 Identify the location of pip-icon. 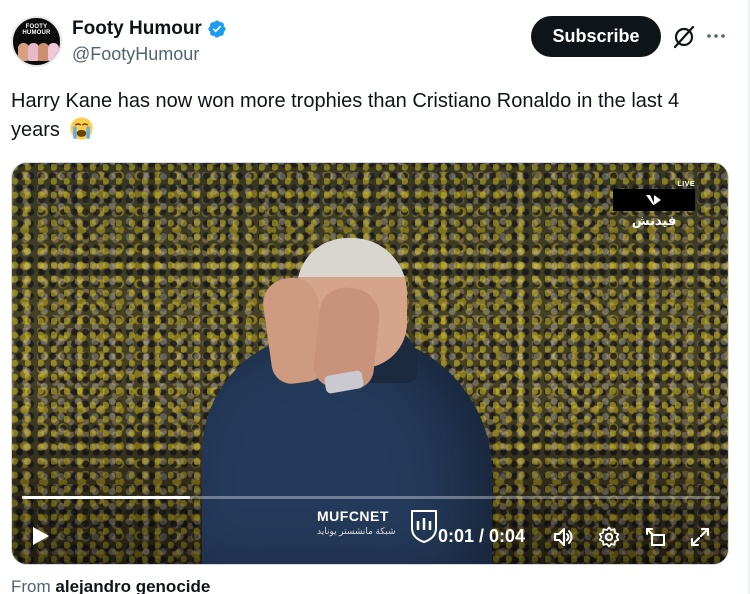
(655, 537).